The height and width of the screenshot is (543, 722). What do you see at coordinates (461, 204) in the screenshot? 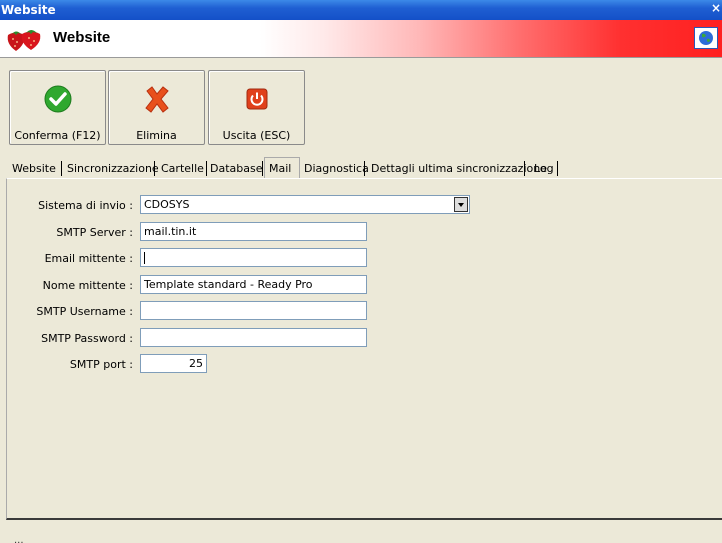
I see `chevron-down-icon` at bounding box center [461, 204].